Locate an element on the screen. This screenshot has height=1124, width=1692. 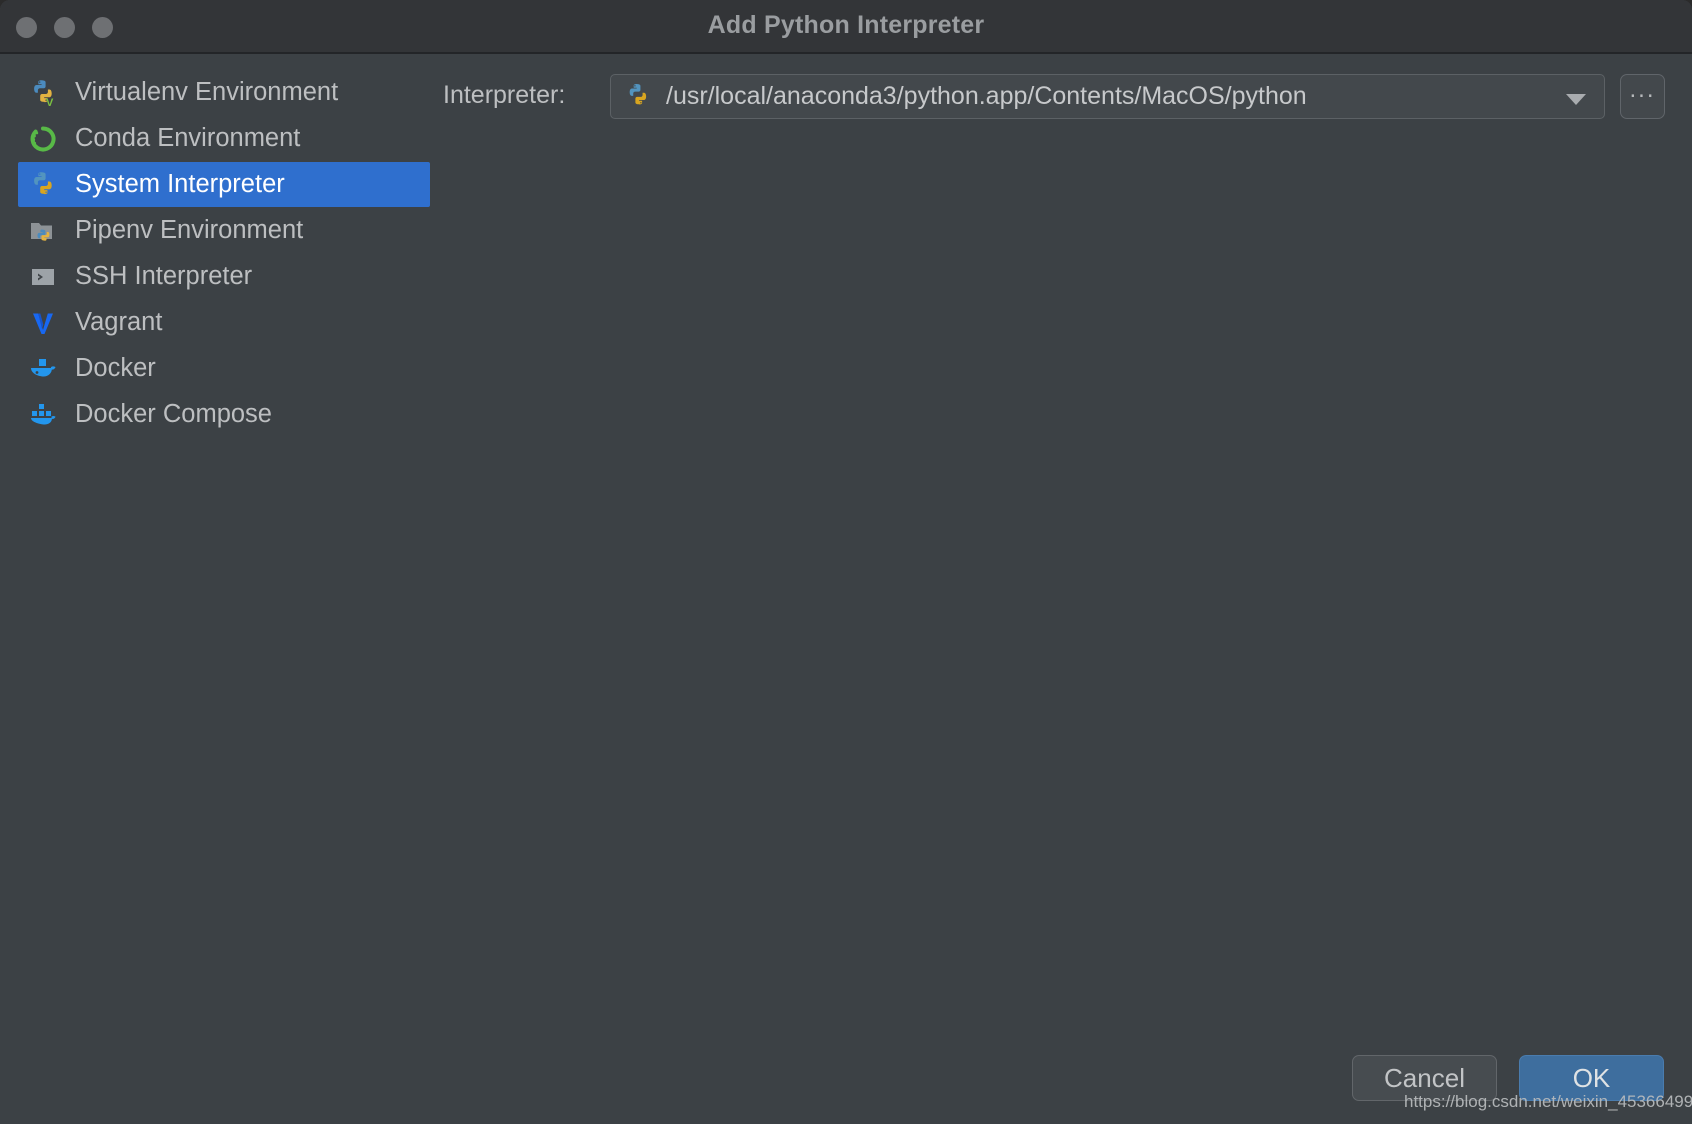
python-virtualenv-icon: V is located at coordinates (43, 93).